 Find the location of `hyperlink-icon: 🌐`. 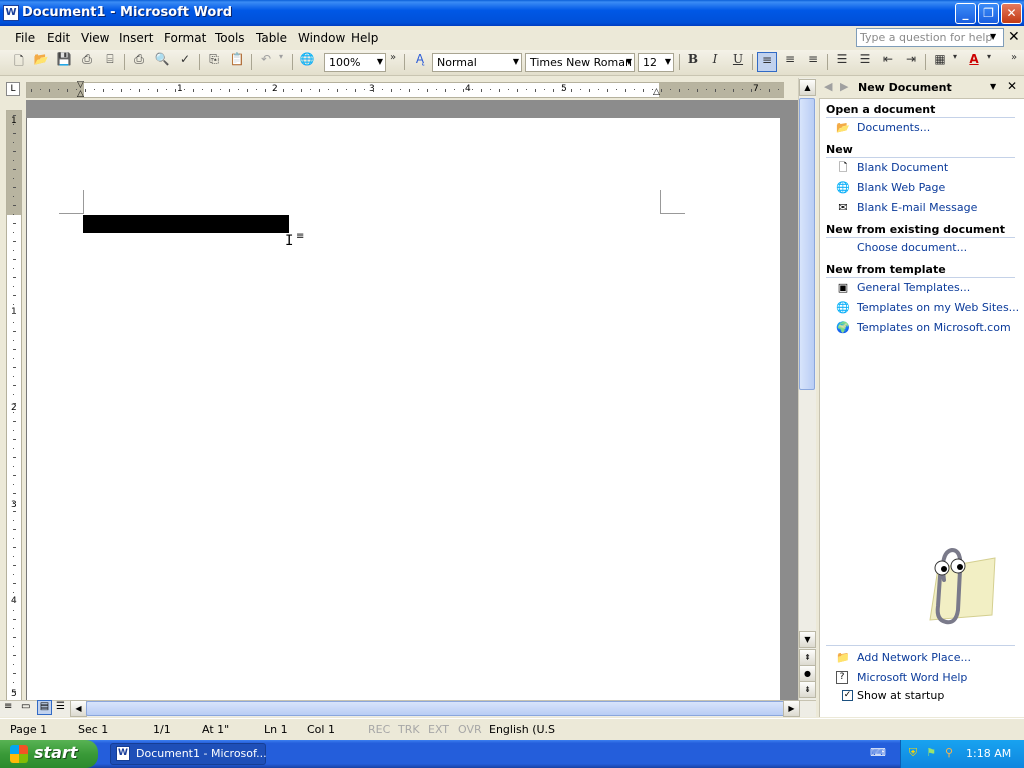

hyperlink-icon: 🌐 is located at coordinates (307, 62).